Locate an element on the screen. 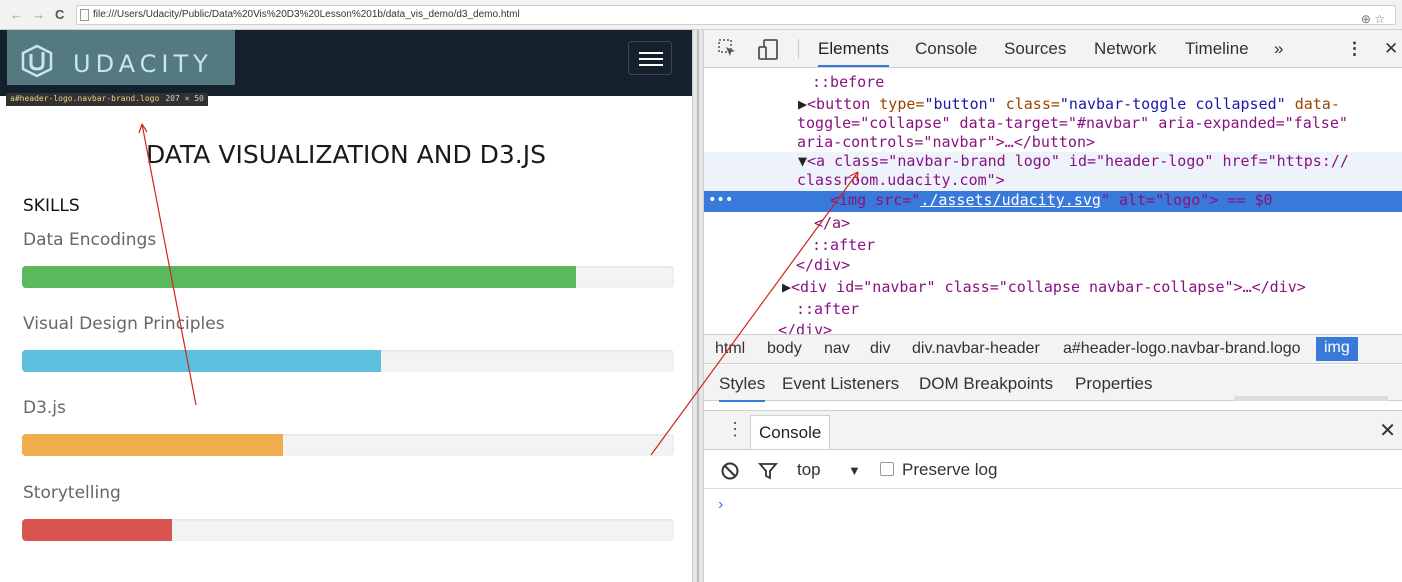 The height and width of the screenshot is (582, 1402). skill-label: D3.js is located at coordinates (44, 408).